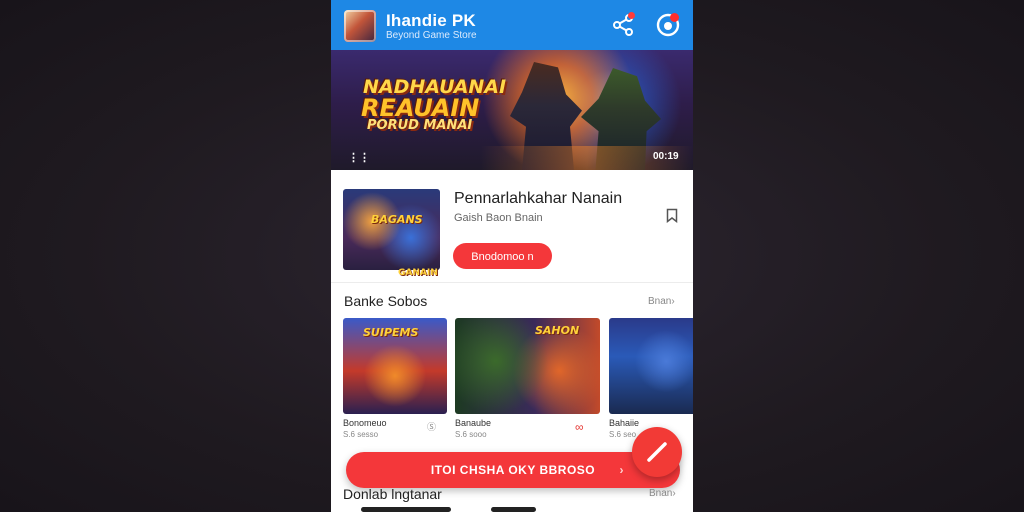 This screenshot has height=512, width=1024. What do you see at coordinates (621, 470) in the screenshot?
I see `cta-chevron-icon: ›` at bounding box center [621, 470].